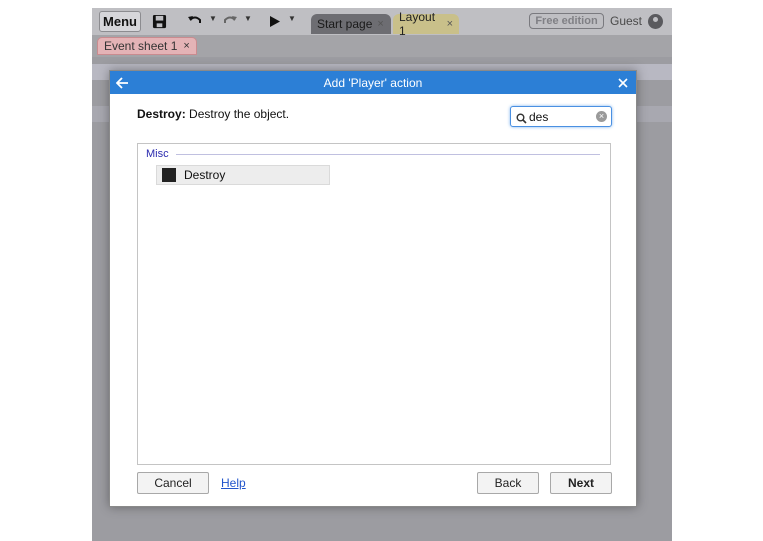 The image size is (763, 541). I want to click on user-name: Guest, so click(626, 21).